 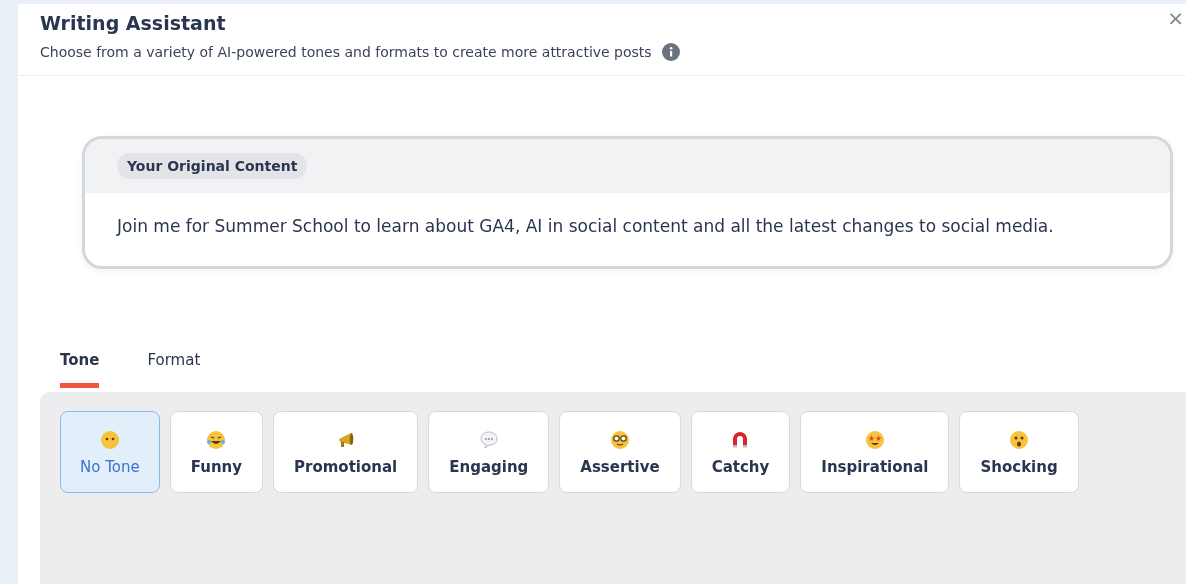 What do you see at coordinates (1019, 452) in the screenshot?
I see `tone-button: Shocking` at bounding box center [1019, 452].